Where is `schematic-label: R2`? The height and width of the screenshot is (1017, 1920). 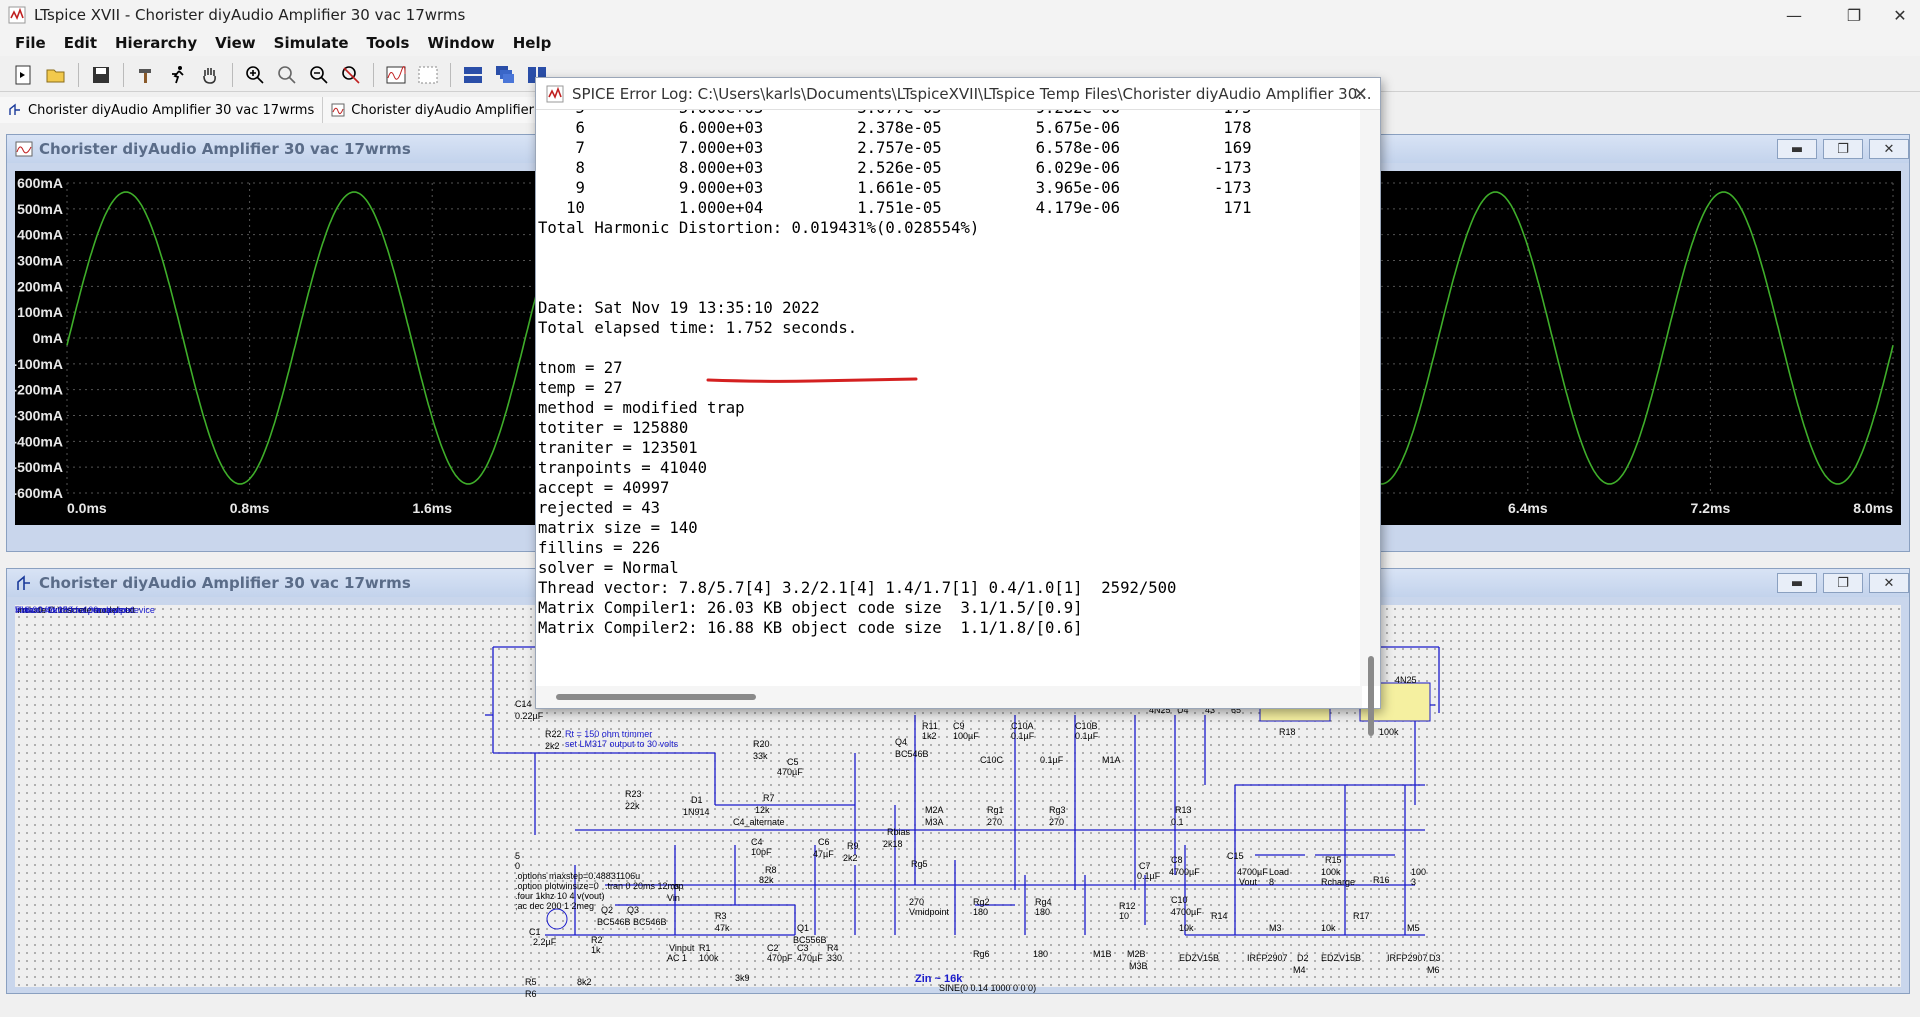 schematic-label: R2 is located at coordinates (597, 940).